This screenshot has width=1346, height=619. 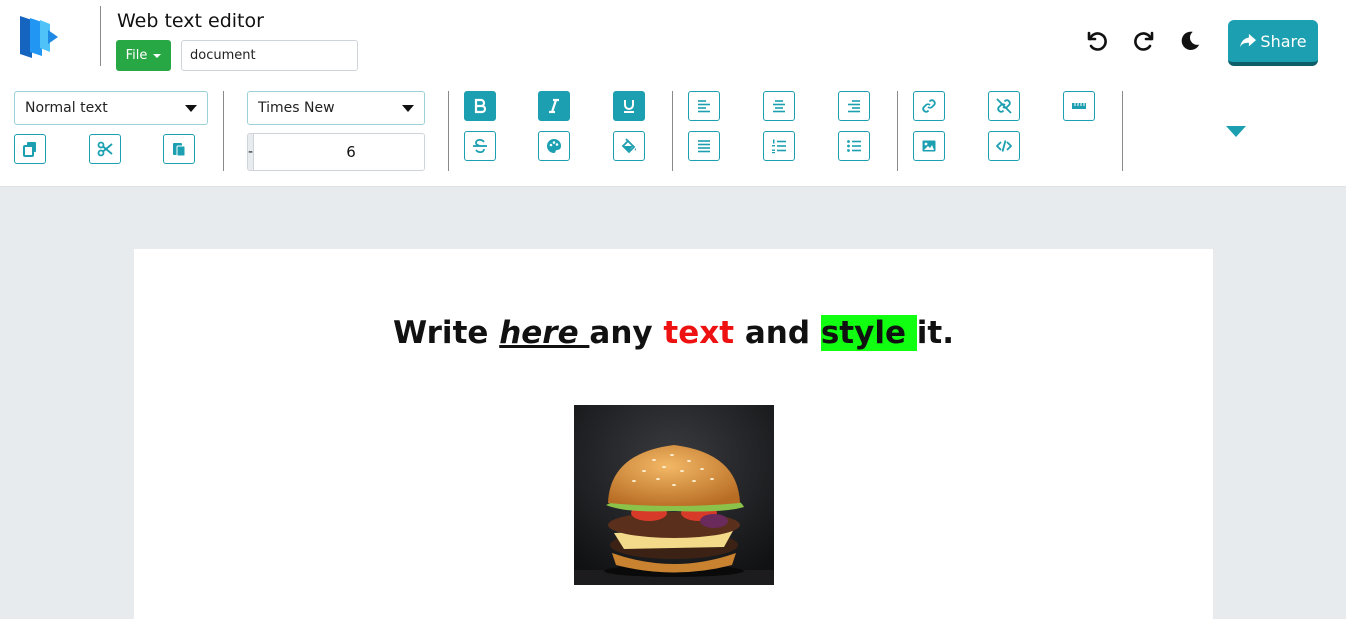 I want to click on document-heading: Write here any text and style it., so click(x=673, y=333).